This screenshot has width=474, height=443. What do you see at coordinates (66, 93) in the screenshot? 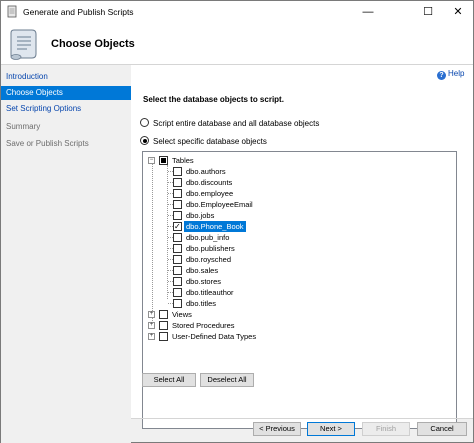
I see `nav-item-choose-objects: Choose Objects` at bounding box center [66, 93].